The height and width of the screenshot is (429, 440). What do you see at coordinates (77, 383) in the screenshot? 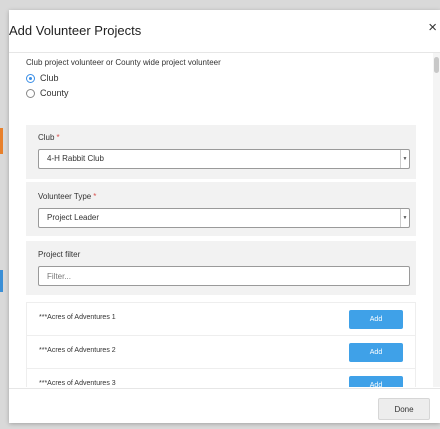
I see `project-name: ***Acres of Adventures 3` at bounding box center [77, 383].